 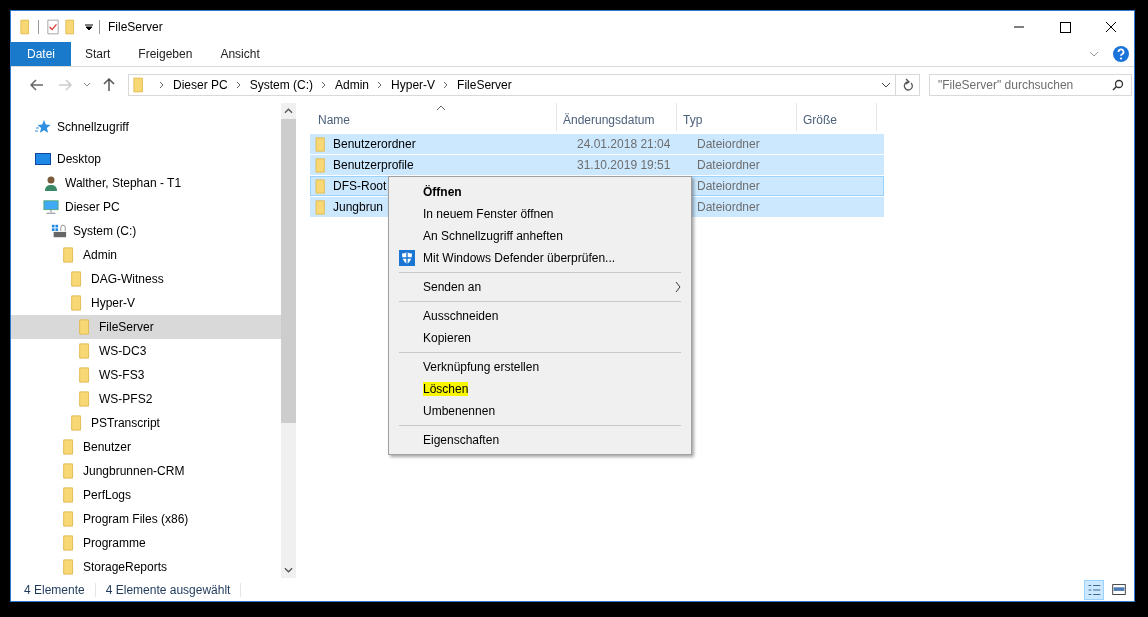 What do you see at coordinates (624, 144) in the screenshot?
I see `date-cell: 24.01.2018 21:04` at bounding box center [624, 144].